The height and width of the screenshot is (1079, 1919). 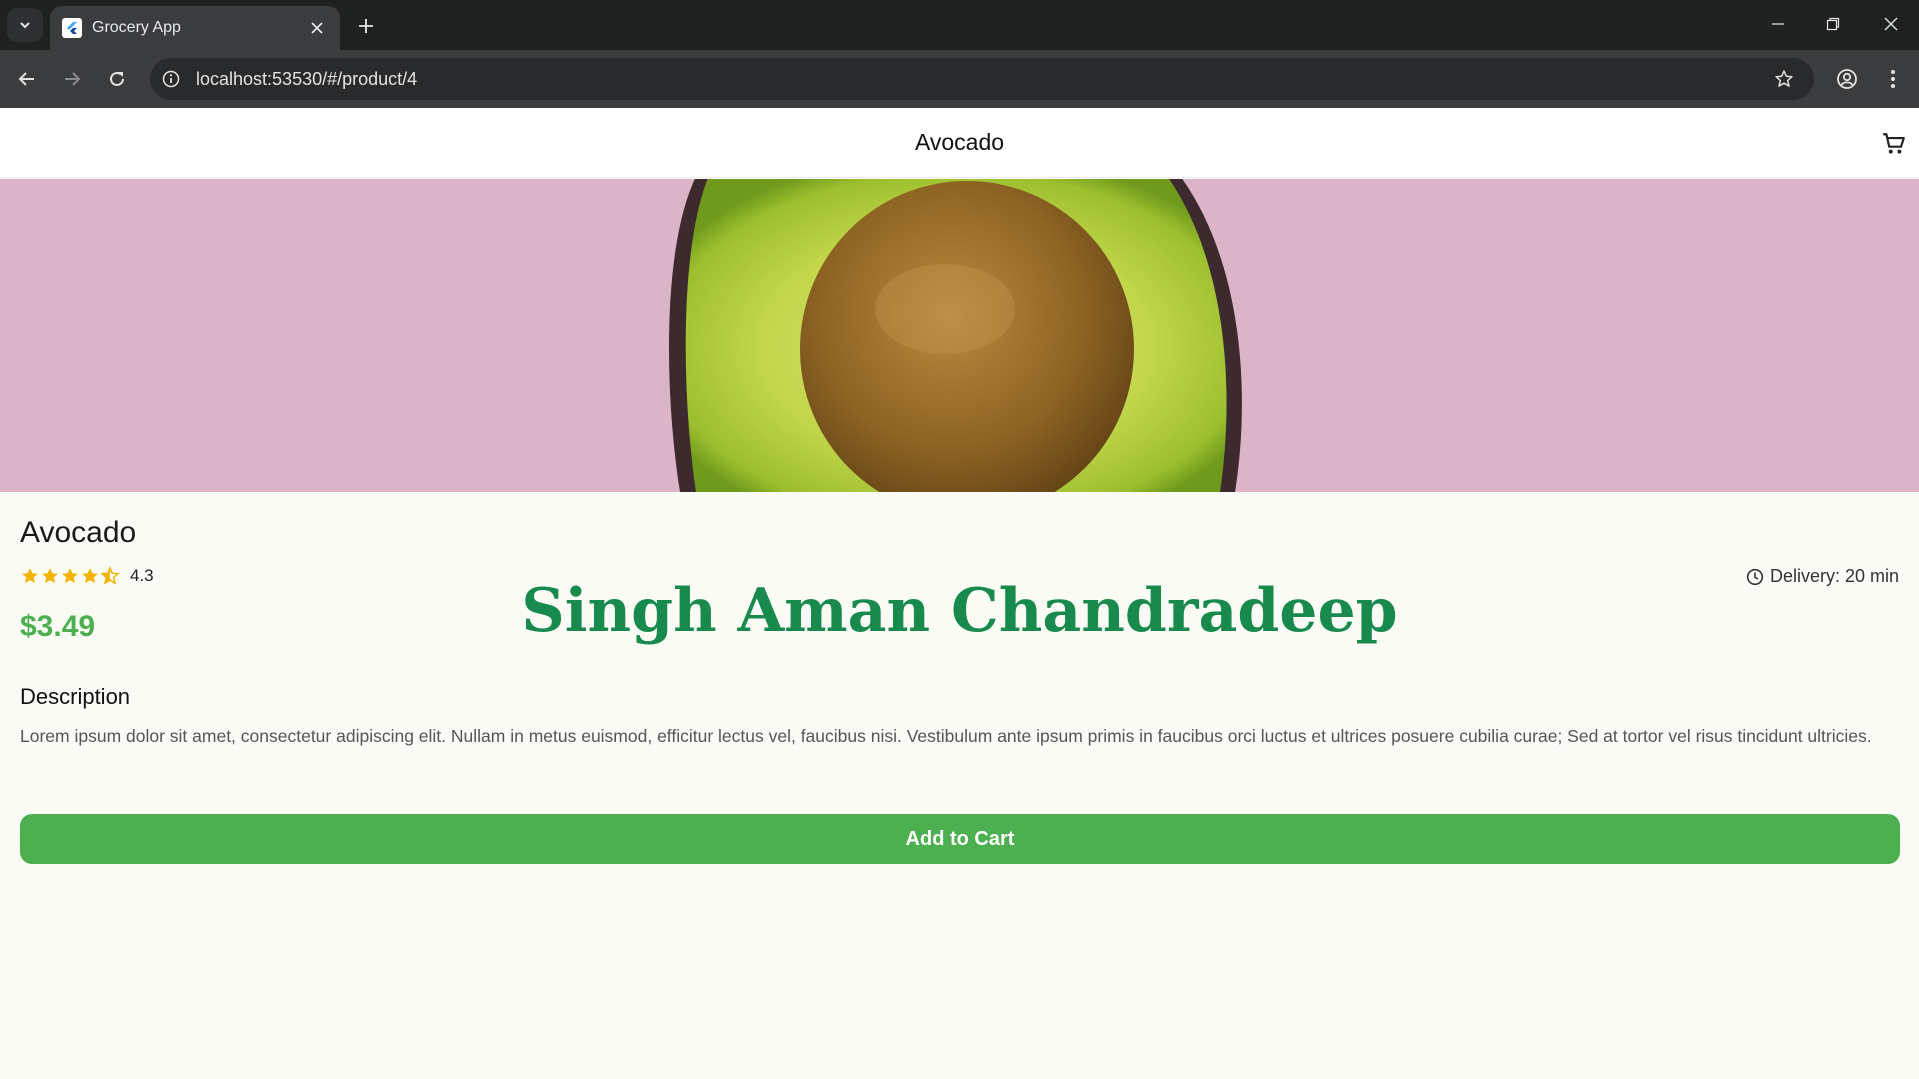 What do you see at coordinates (1894, 144) in the screenshot?
I see `cart-icon` at bounding box center [1894, 144].